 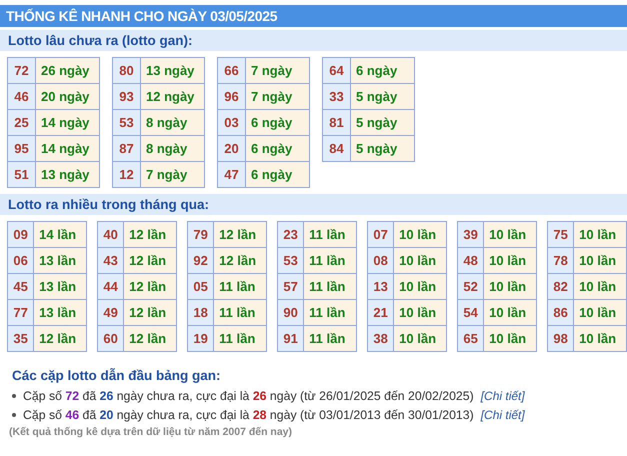 What do you see at coordinates (111, 339) in the screenshot?
I see `lotto-number: 60` at bounding box center [111, 339].